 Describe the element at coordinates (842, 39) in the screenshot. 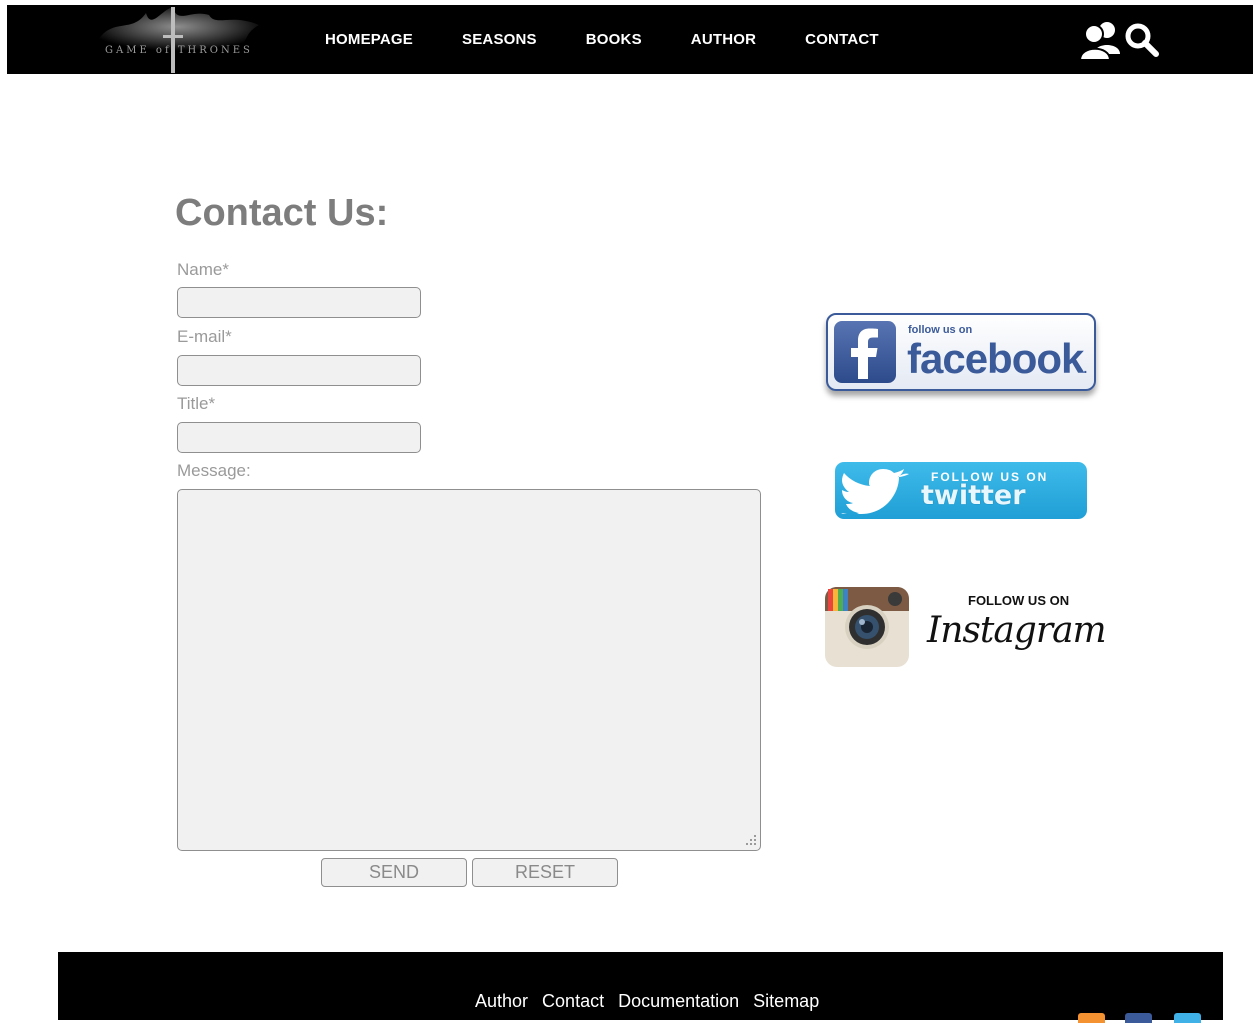

I see `nav-contact: CONTACT` at that location.